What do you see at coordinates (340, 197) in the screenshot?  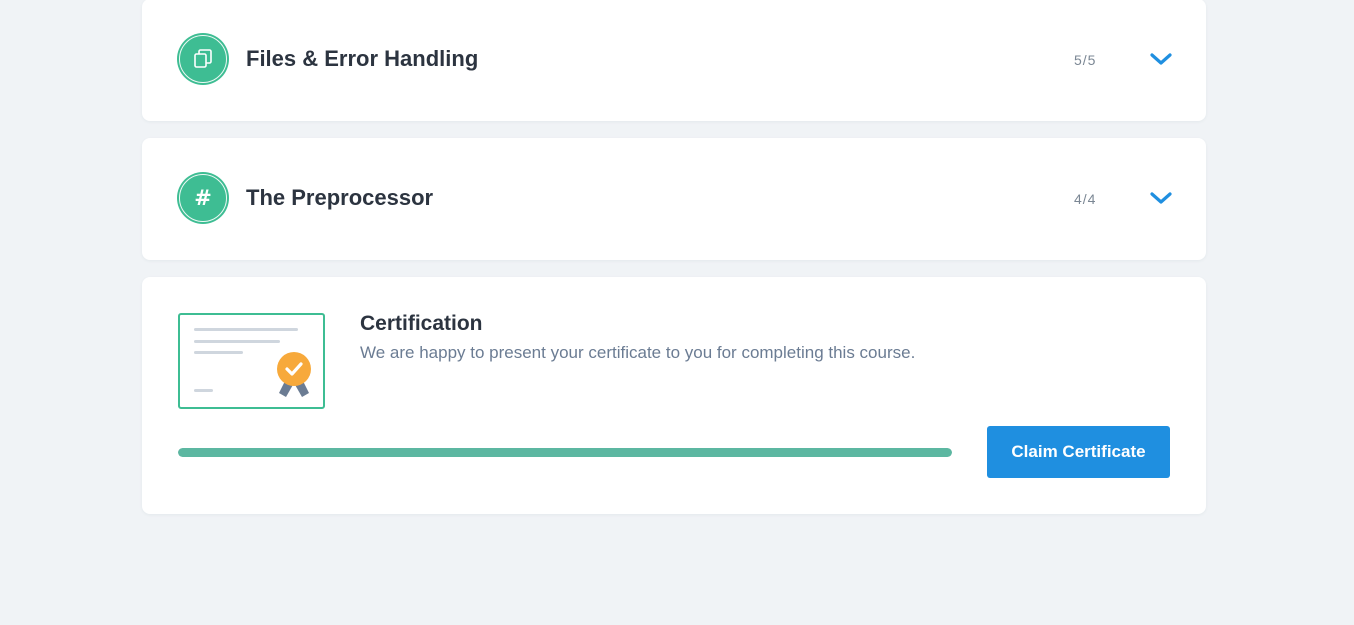 I see `module-title: The Preprocessor` at bounding box center [340, 197].